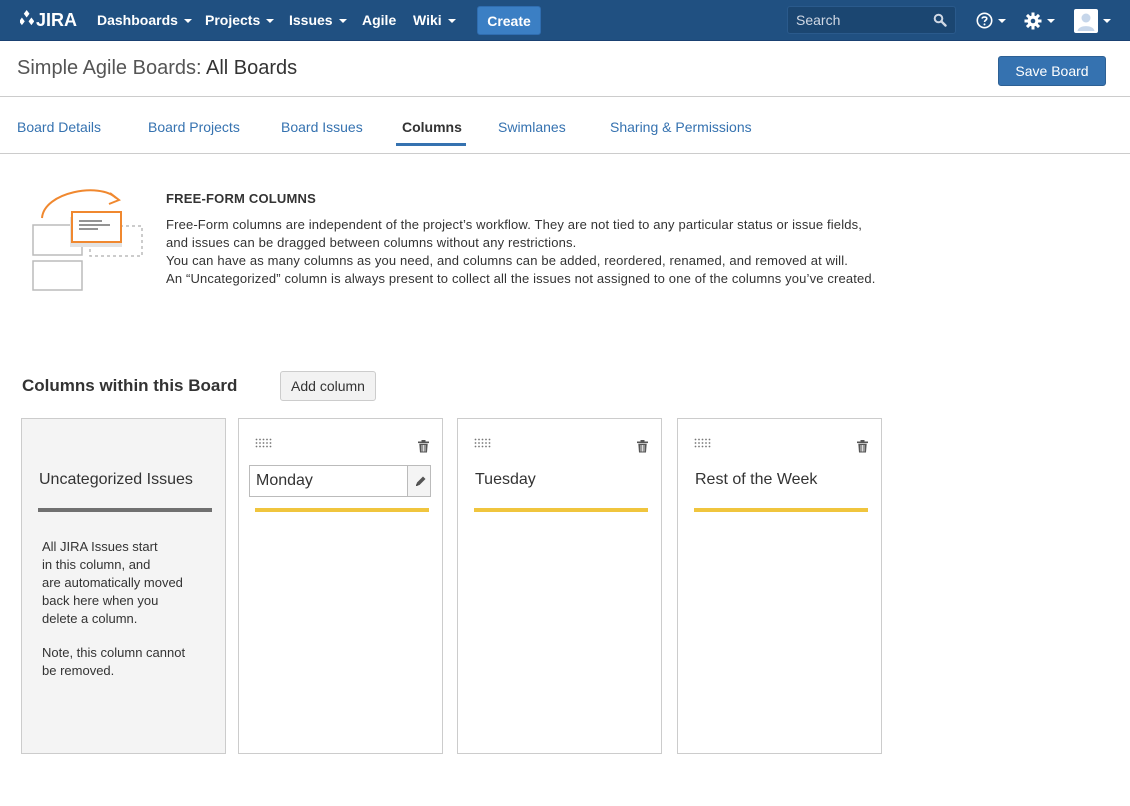  What do you see at coordinates (940, 20) in the screenshot?
I see `search-icon` at bounding box center [940, 20].